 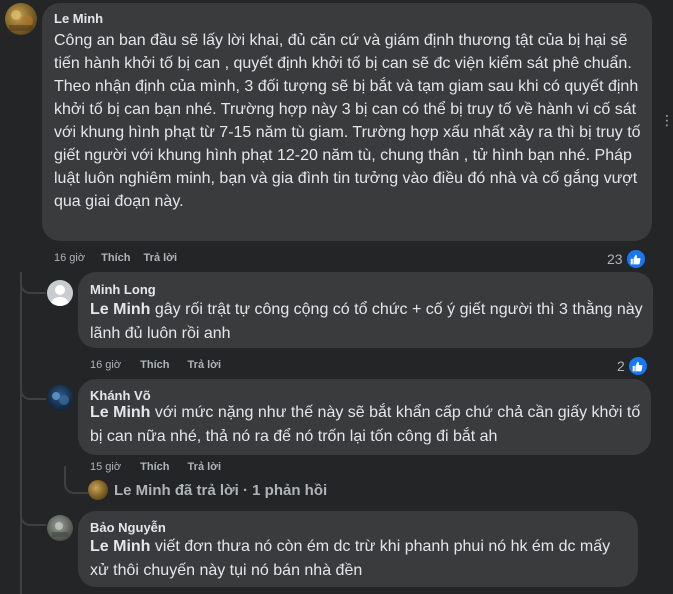 What do you see at coordinates (105, 467) in the screenshot?
I see `reply-time: 15 giờ` at bounding box center [105, 467].